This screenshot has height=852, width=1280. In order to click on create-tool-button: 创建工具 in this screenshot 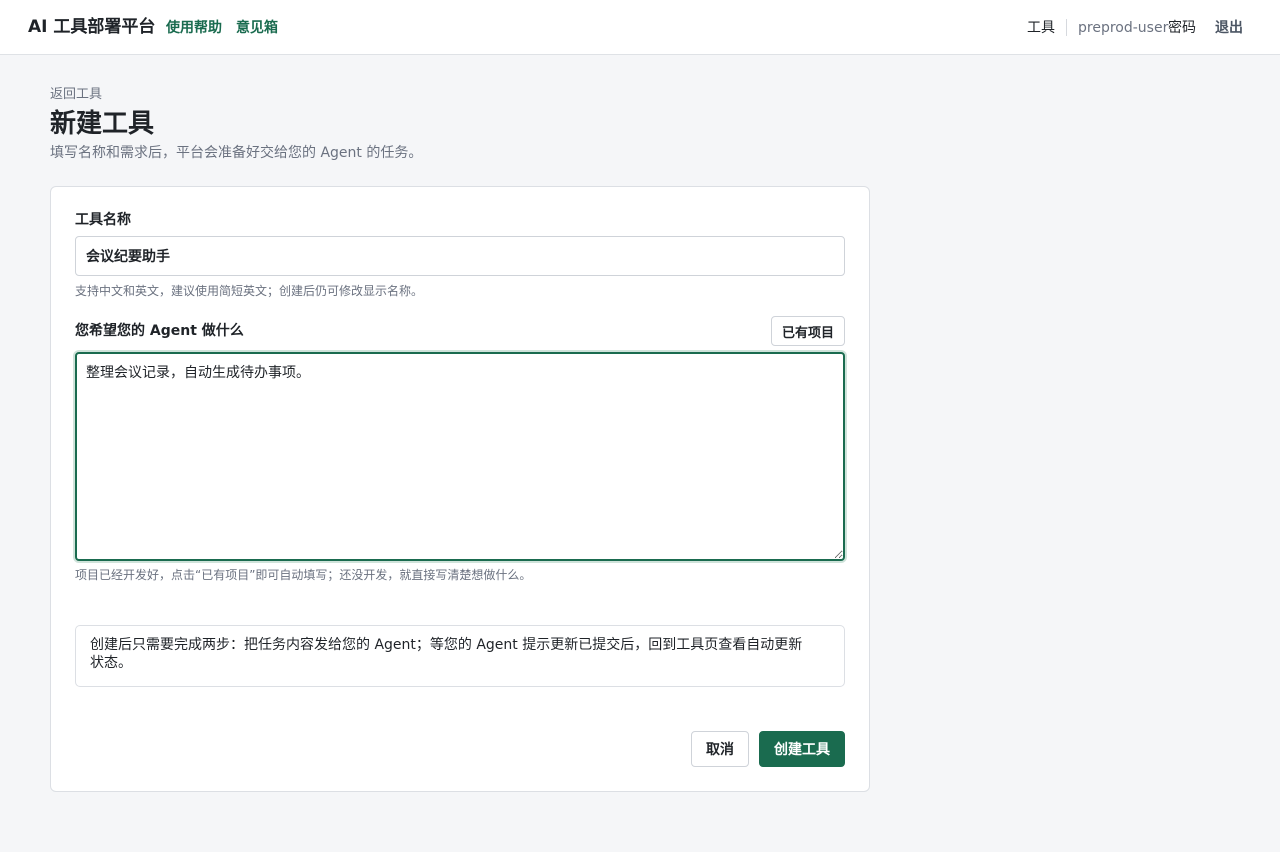, I will do `click(802, 749)`.